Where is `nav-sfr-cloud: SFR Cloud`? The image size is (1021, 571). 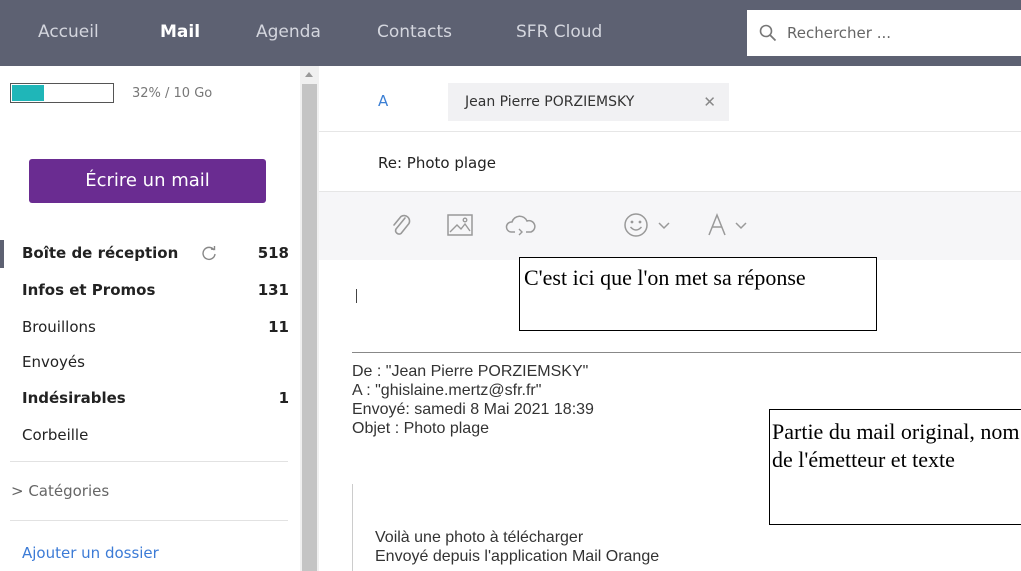 nav-sfr-cloud: SFR Cloud is located at coordinates (559, 32).